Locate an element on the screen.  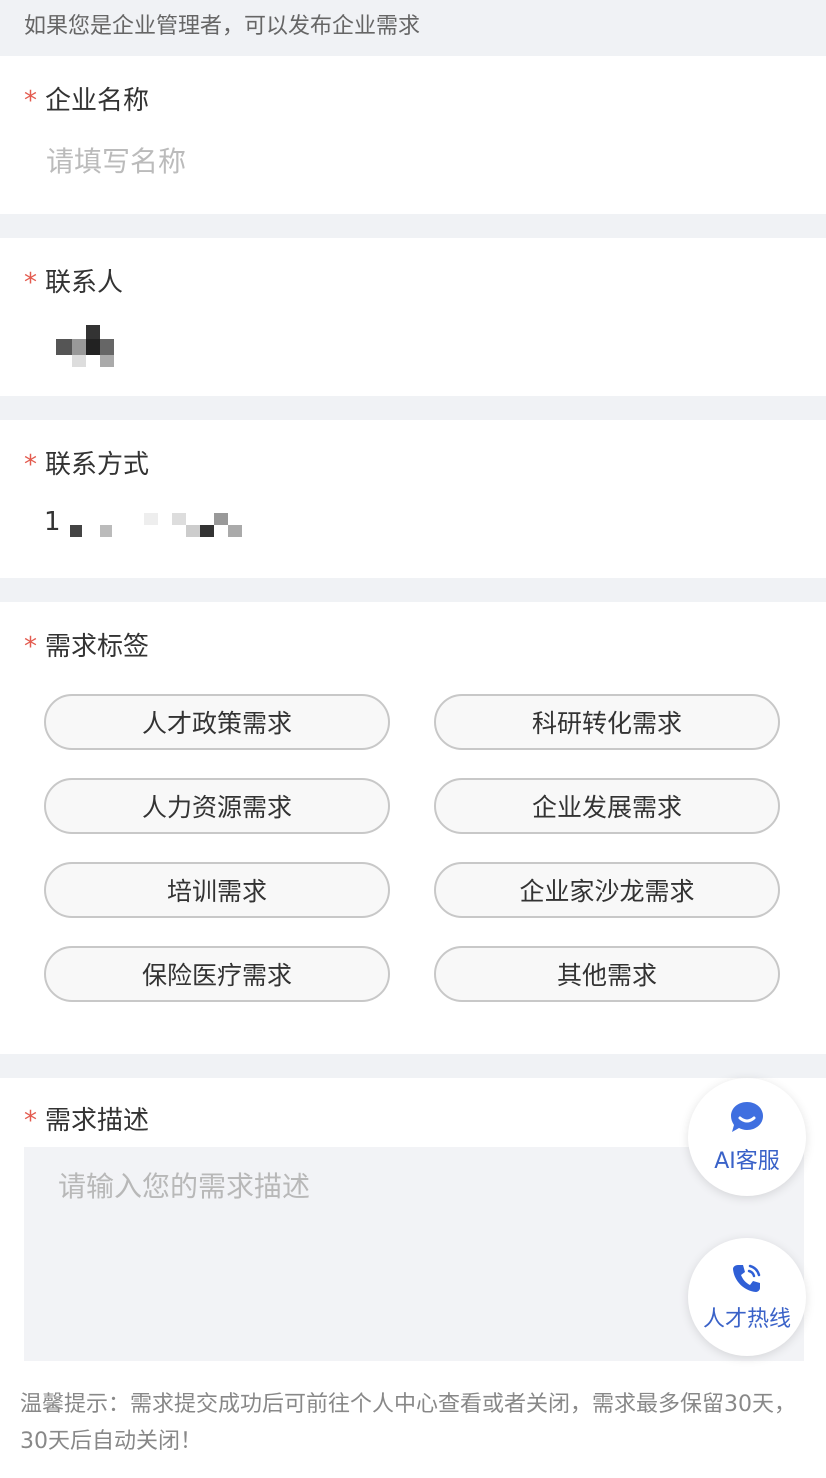
ai-service-label: AI客服 is located at coordinates (747, 1161).